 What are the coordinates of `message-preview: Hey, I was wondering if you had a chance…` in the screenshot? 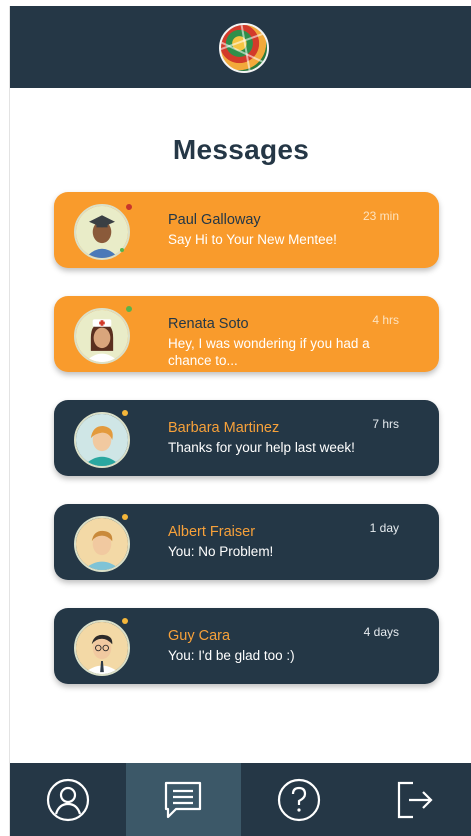 It's located at (269, 352).